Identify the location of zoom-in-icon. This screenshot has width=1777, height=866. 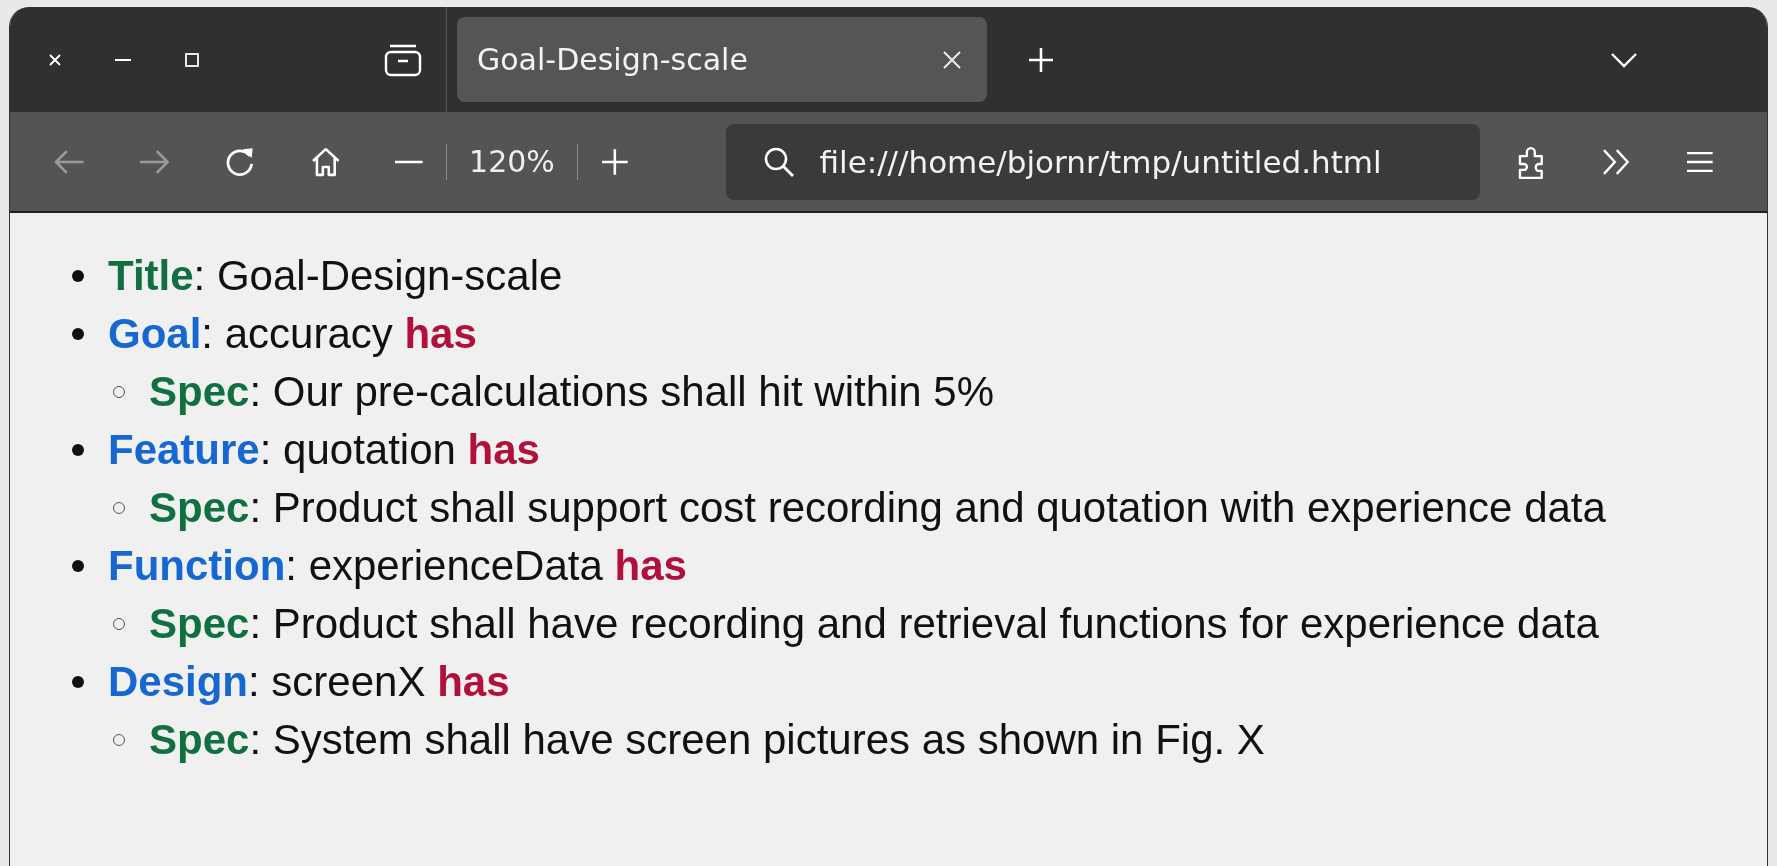
(614, 161).